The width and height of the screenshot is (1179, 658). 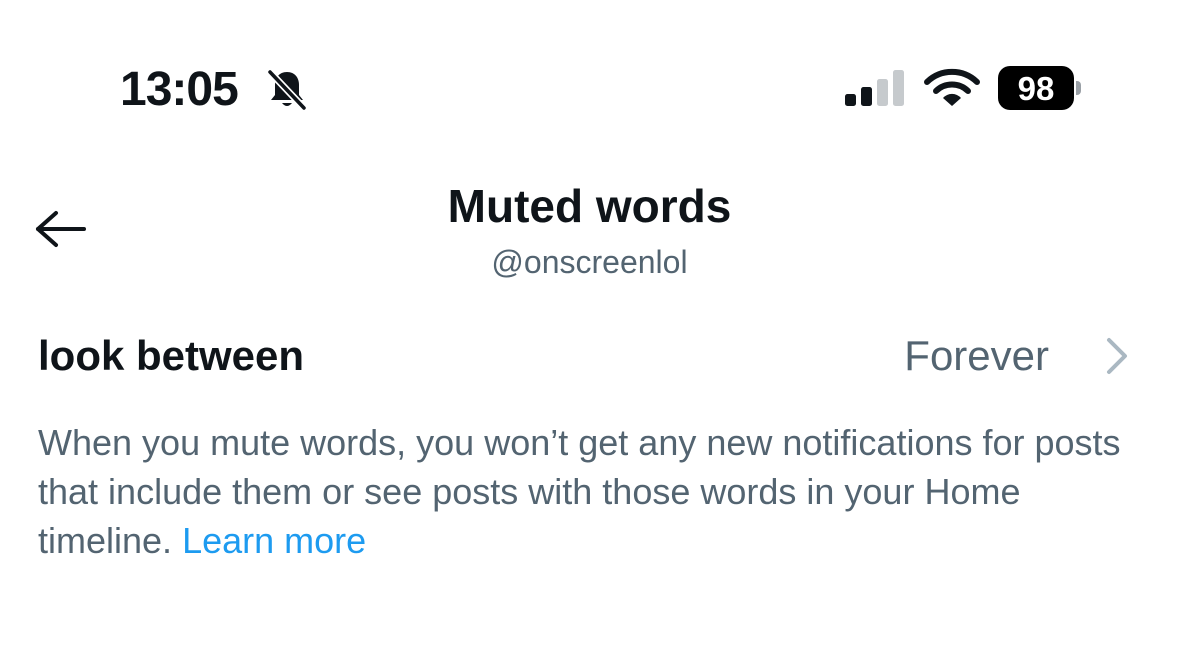 I want to click on battery-icon: 98, so click(x=1040, y=88).